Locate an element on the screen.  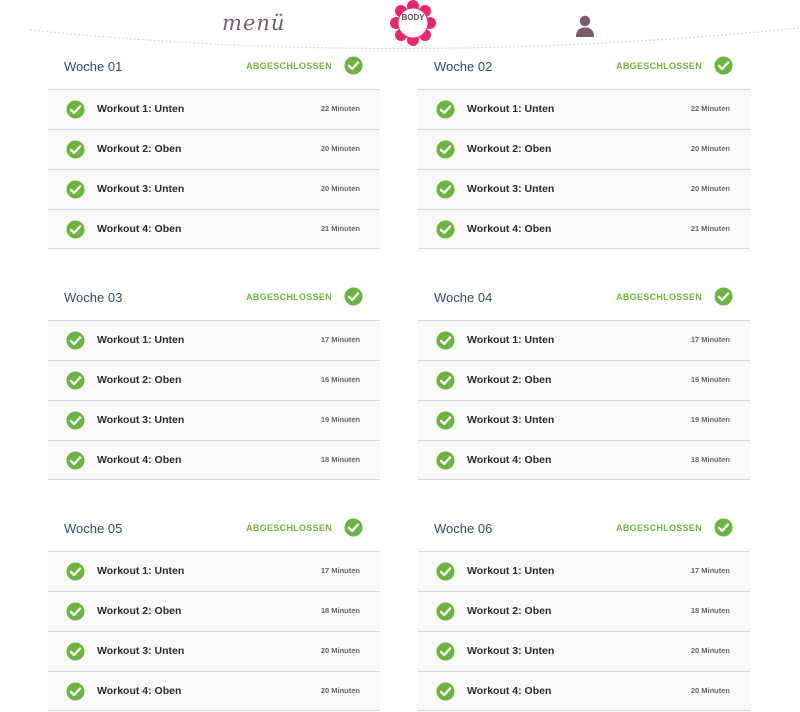
user-icon is located at coordinates (585, 26).